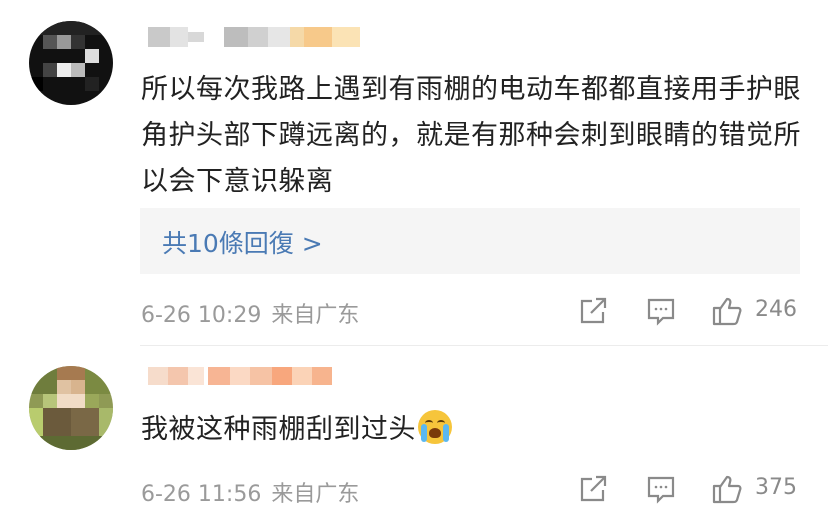 Image resolution: width=828 pixels, height=523 pixels. Describe the element at coordinates (435, 427) in the screenshot. I see `crying-face-icon` at that location.